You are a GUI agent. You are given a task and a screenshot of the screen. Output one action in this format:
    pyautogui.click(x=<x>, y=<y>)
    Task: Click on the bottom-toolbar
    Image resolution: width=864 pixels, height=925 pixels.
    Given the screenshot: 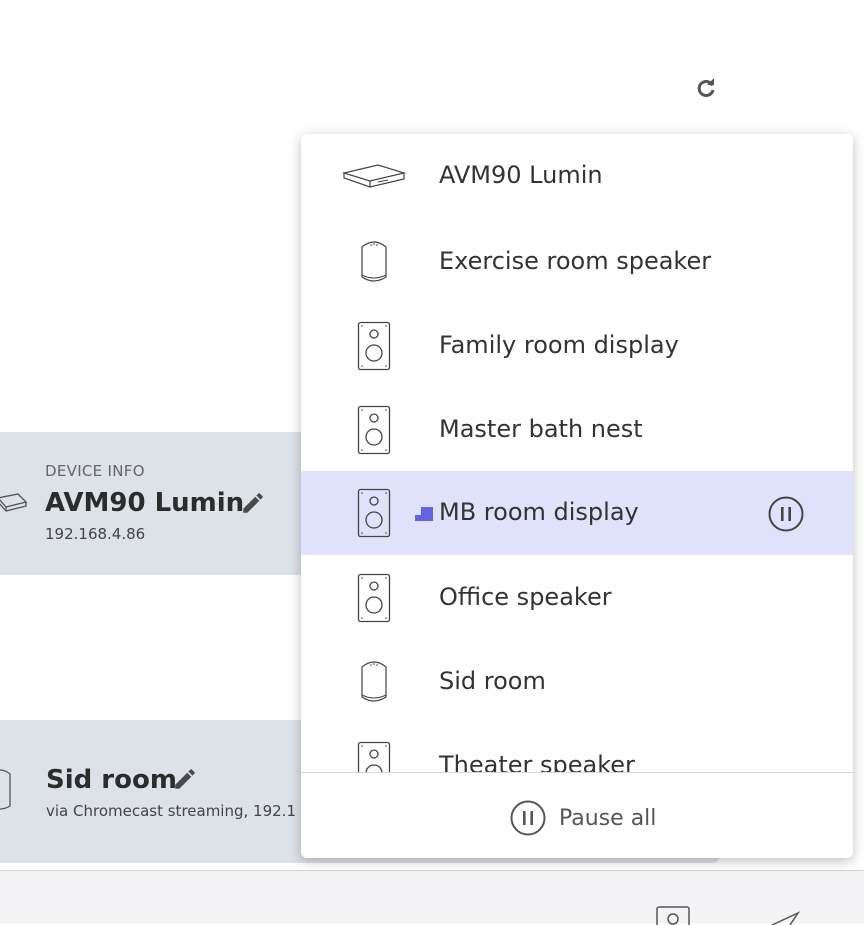 What is the action you would take?
    pyautogui.click(x=432, y=897)
    